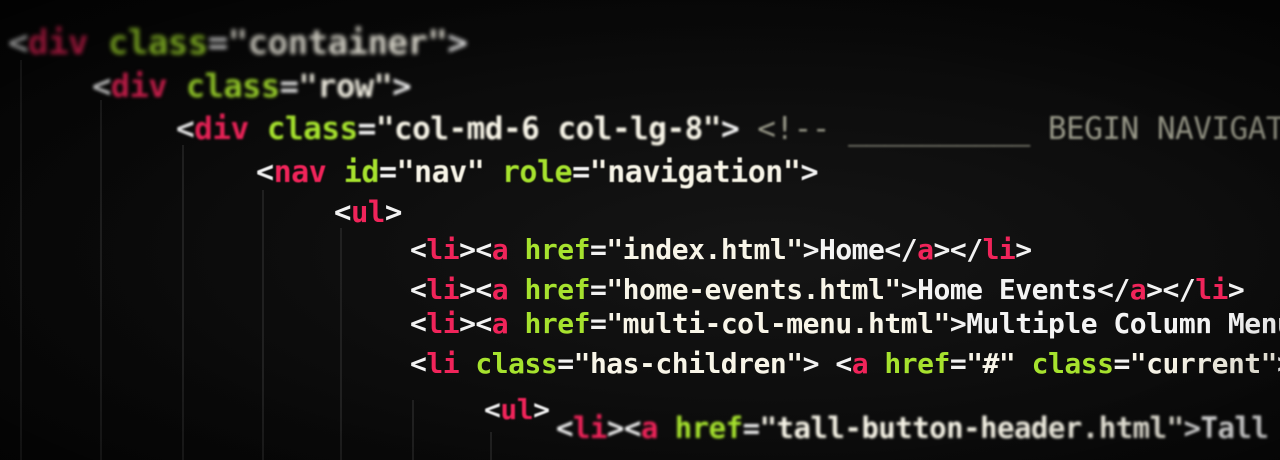 This screenshot has width=1280, height=460. Describe the element at coordinates (721, 250) in the screenshot. I see `code-line: <li><a href="index.html">Home</a></li>` at that location.